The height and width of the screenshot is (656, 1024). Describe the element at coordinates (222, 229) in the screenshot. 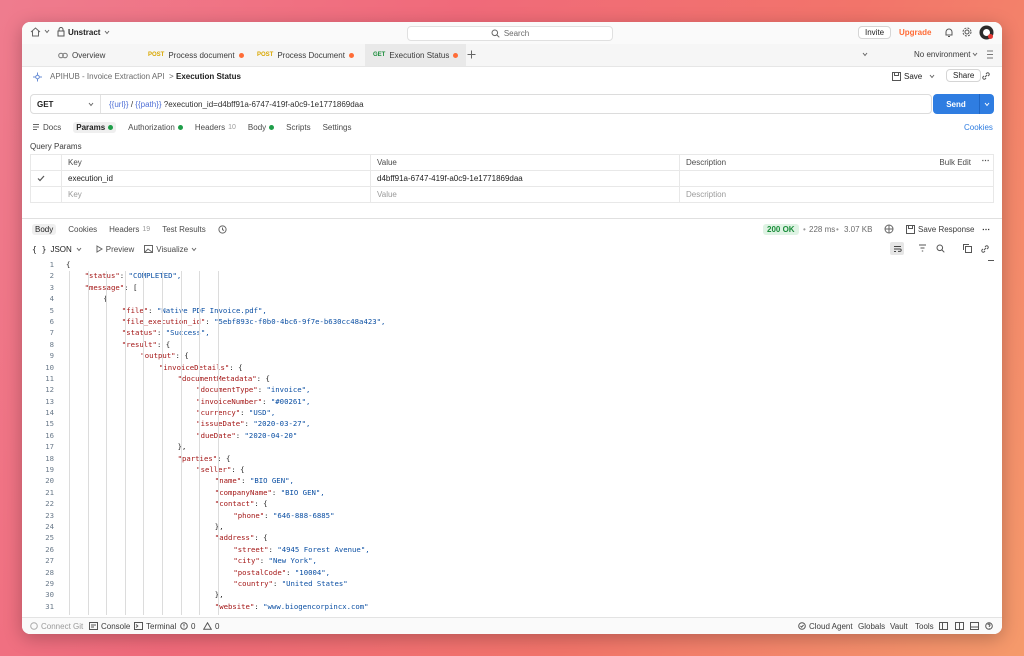

I see `history-icon` at that location.